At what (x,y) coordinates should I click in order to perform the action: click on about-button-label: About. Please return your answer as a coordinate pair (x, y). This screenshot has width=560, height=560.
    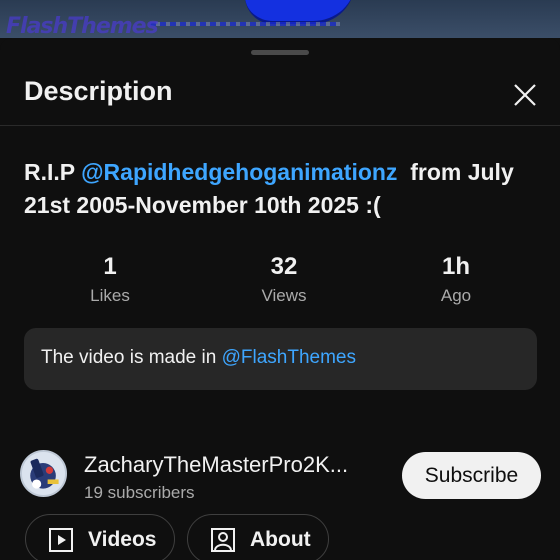
    Looking at the image, I should click on (280, 539).